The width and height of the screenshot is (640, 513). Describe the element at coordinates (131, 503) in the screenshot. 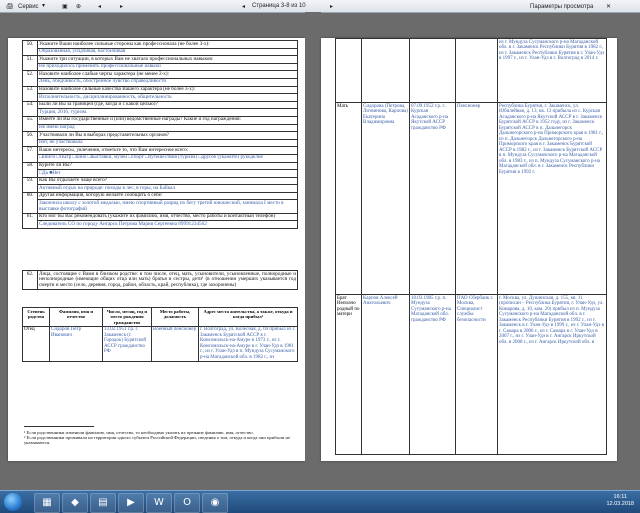

I see `media-icon: ▶` at that location.